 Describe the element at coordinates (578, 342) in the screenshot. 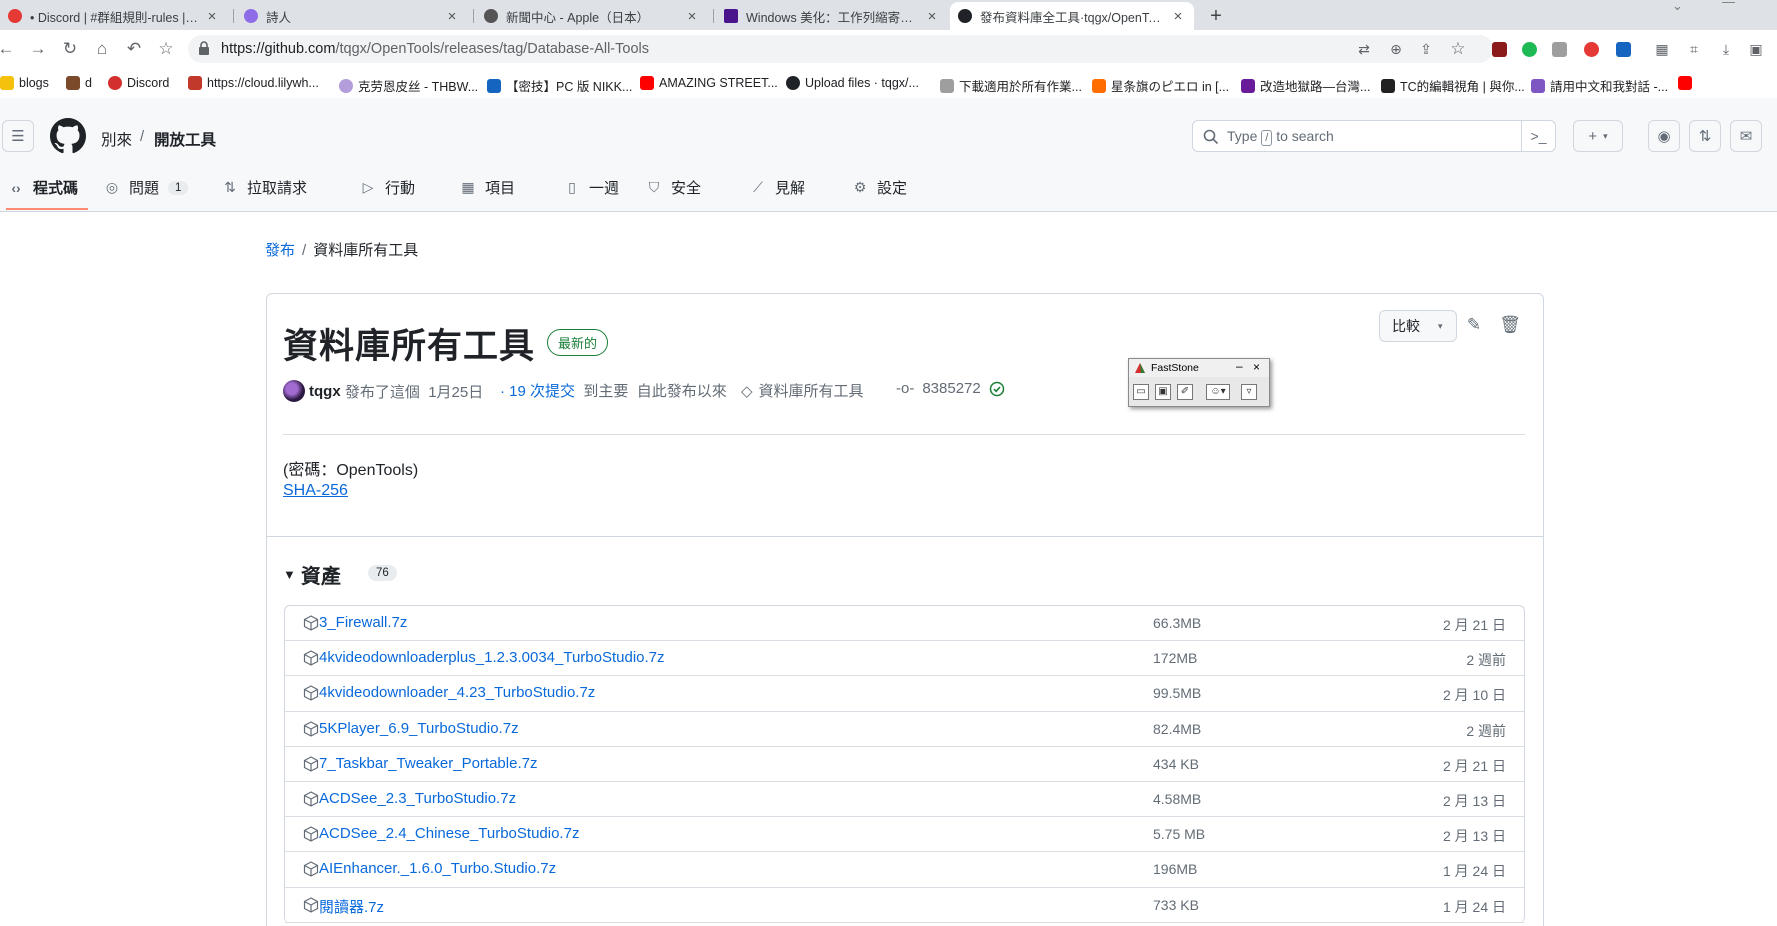

I see `latest-badge: 最新的` at that location.